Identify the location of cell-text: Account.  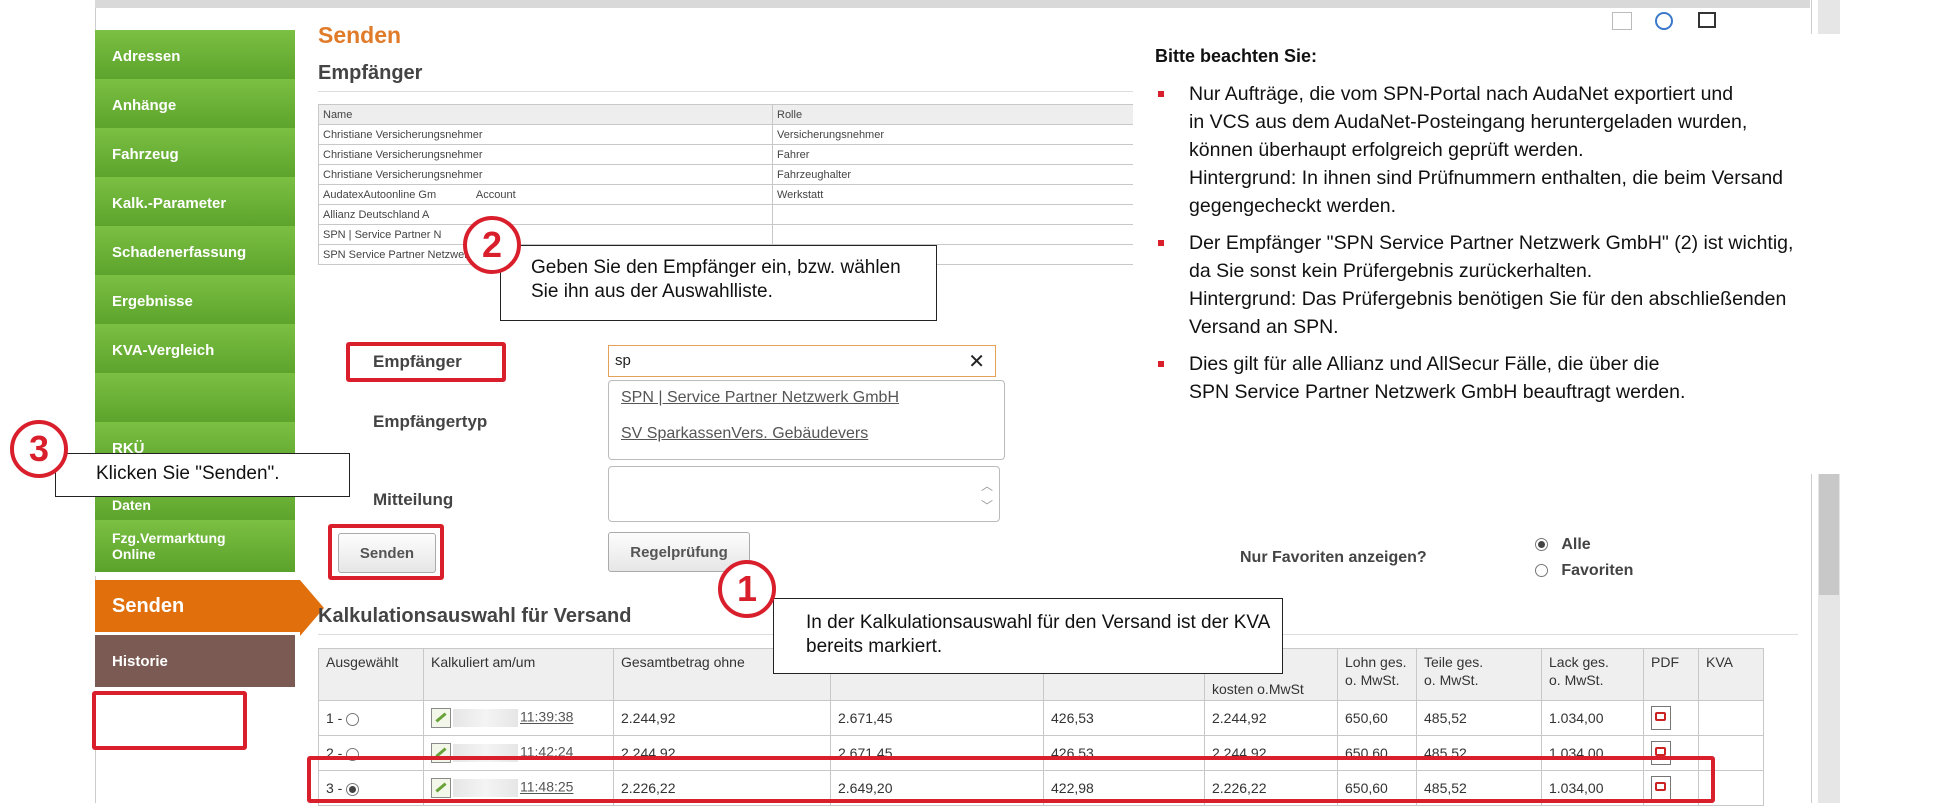
(495, 194).